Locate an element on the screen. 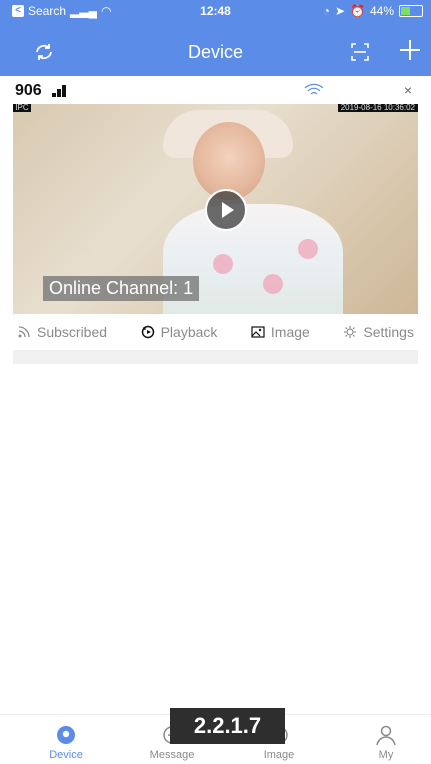  subscribed-label: Subscribed is located at coordinates (72, 332).